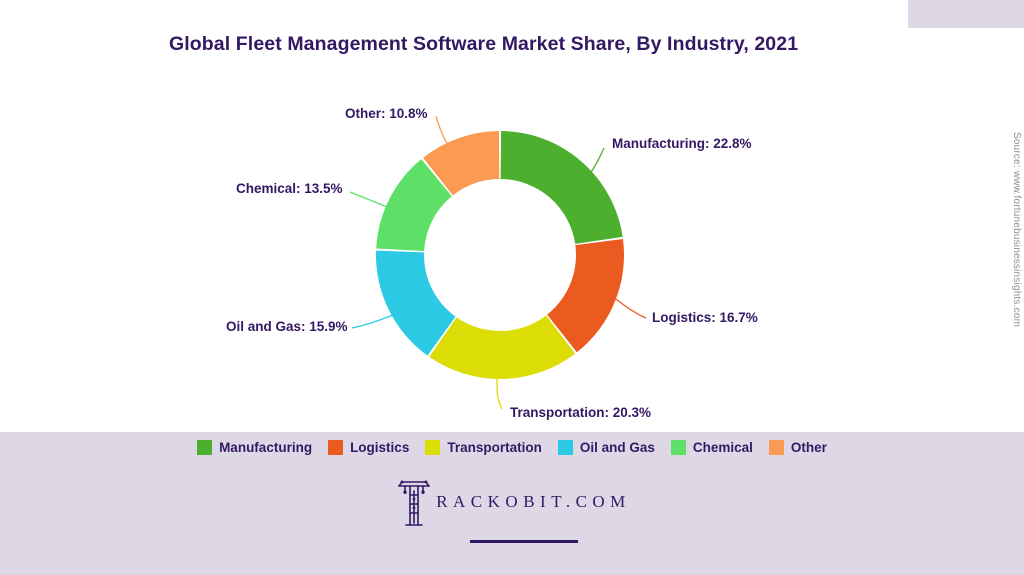 The width and height of the screenshot is (1024, 575). I want to click on legend-item: Other, so click(797, 447).